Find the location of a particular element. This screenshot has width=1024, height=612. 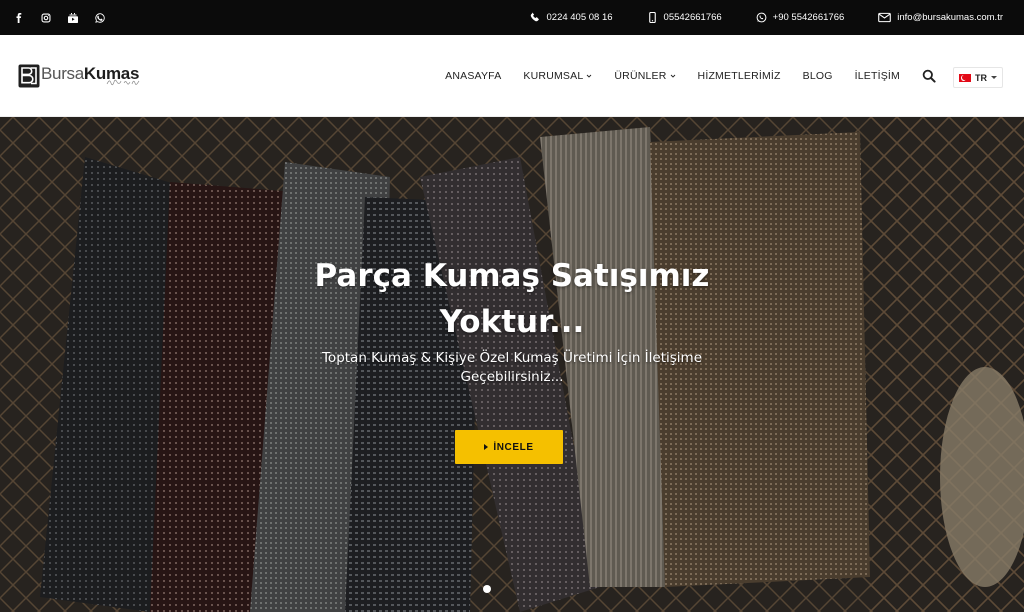

site-logo: BursaKumas is located at coordinates (78, 76).